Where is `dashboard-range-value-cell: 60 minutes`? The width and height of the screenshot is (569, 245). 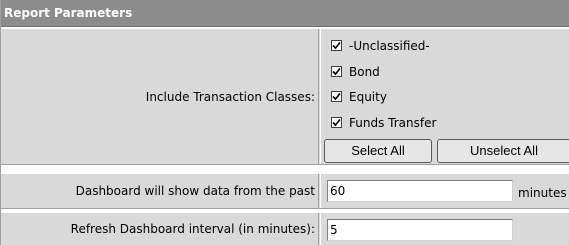
dashboard-range-value-cell: 60 minutes is located at coordinates (444, 191).